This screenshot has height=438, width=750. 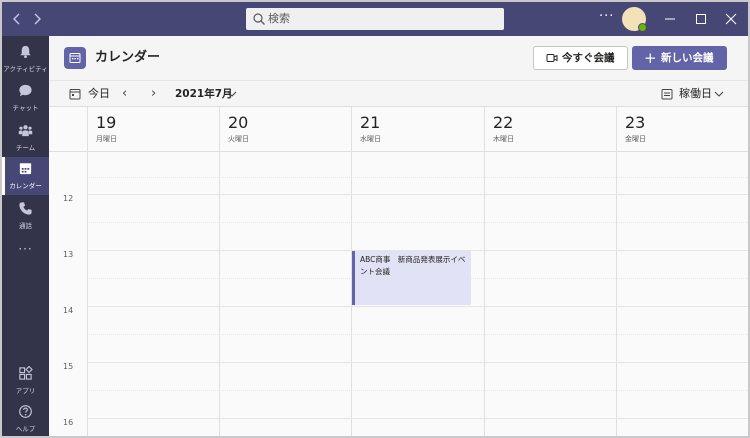 I want to click on day-name: 水曜日, so click(x=370, y=139).